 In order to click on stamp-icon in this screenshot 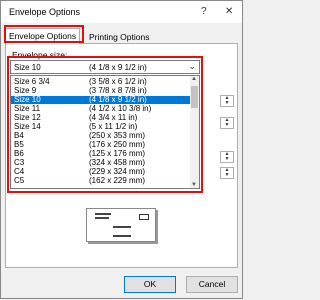, I will do `click(144, 217)`.